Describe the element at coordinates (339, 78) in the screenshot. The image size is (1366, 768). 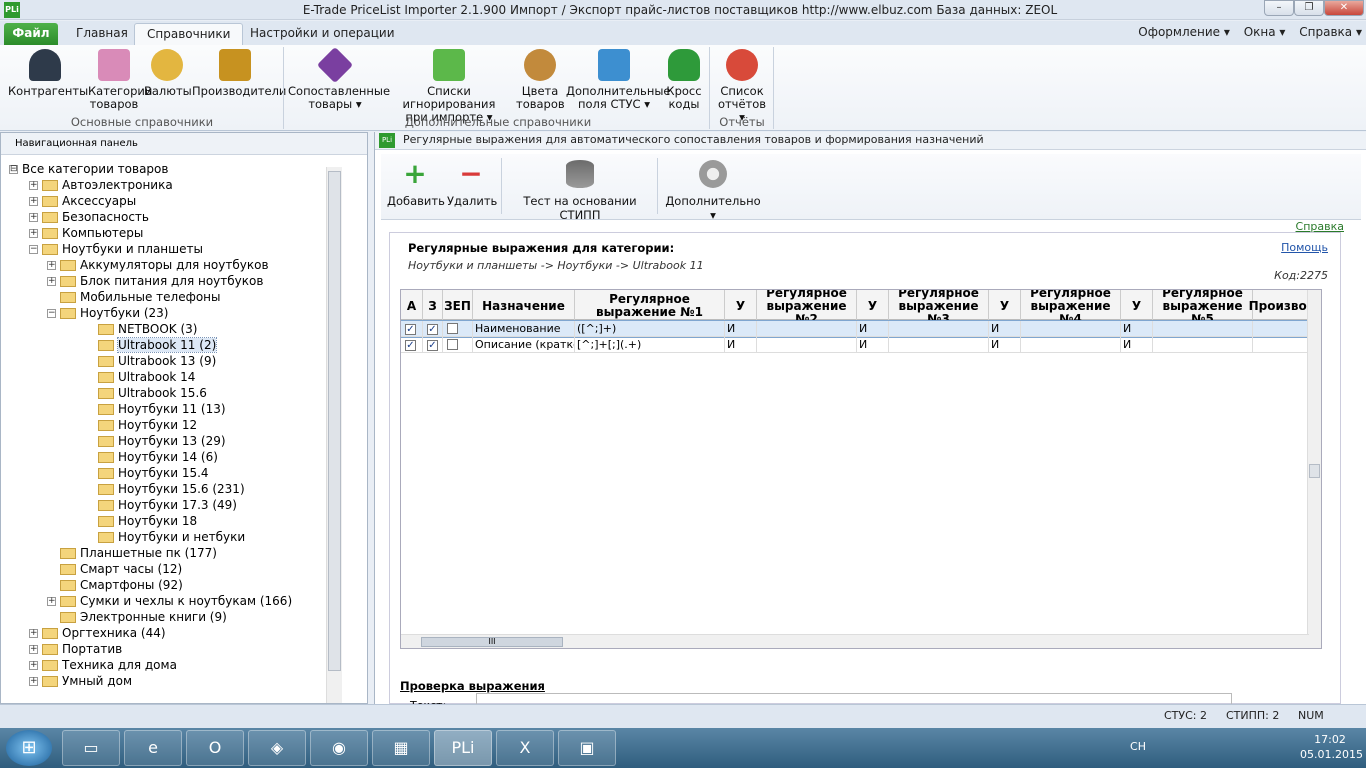
I see `ribbon-button-matched-goods: Сопоставленные товары ▾` at that location.